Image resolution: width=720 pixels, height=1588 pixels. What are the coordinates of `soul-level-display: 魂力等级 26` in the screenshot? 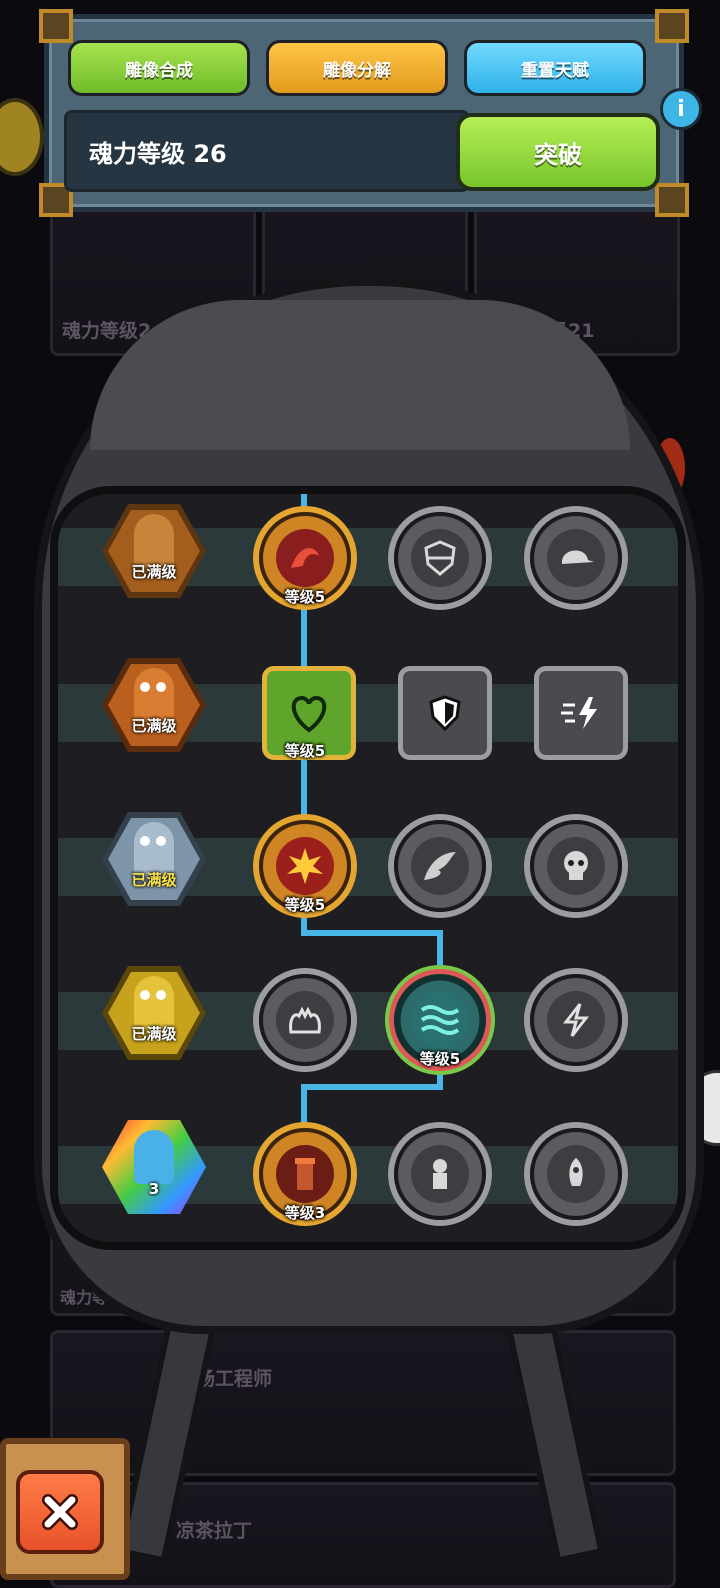 It's located at (267, 151).